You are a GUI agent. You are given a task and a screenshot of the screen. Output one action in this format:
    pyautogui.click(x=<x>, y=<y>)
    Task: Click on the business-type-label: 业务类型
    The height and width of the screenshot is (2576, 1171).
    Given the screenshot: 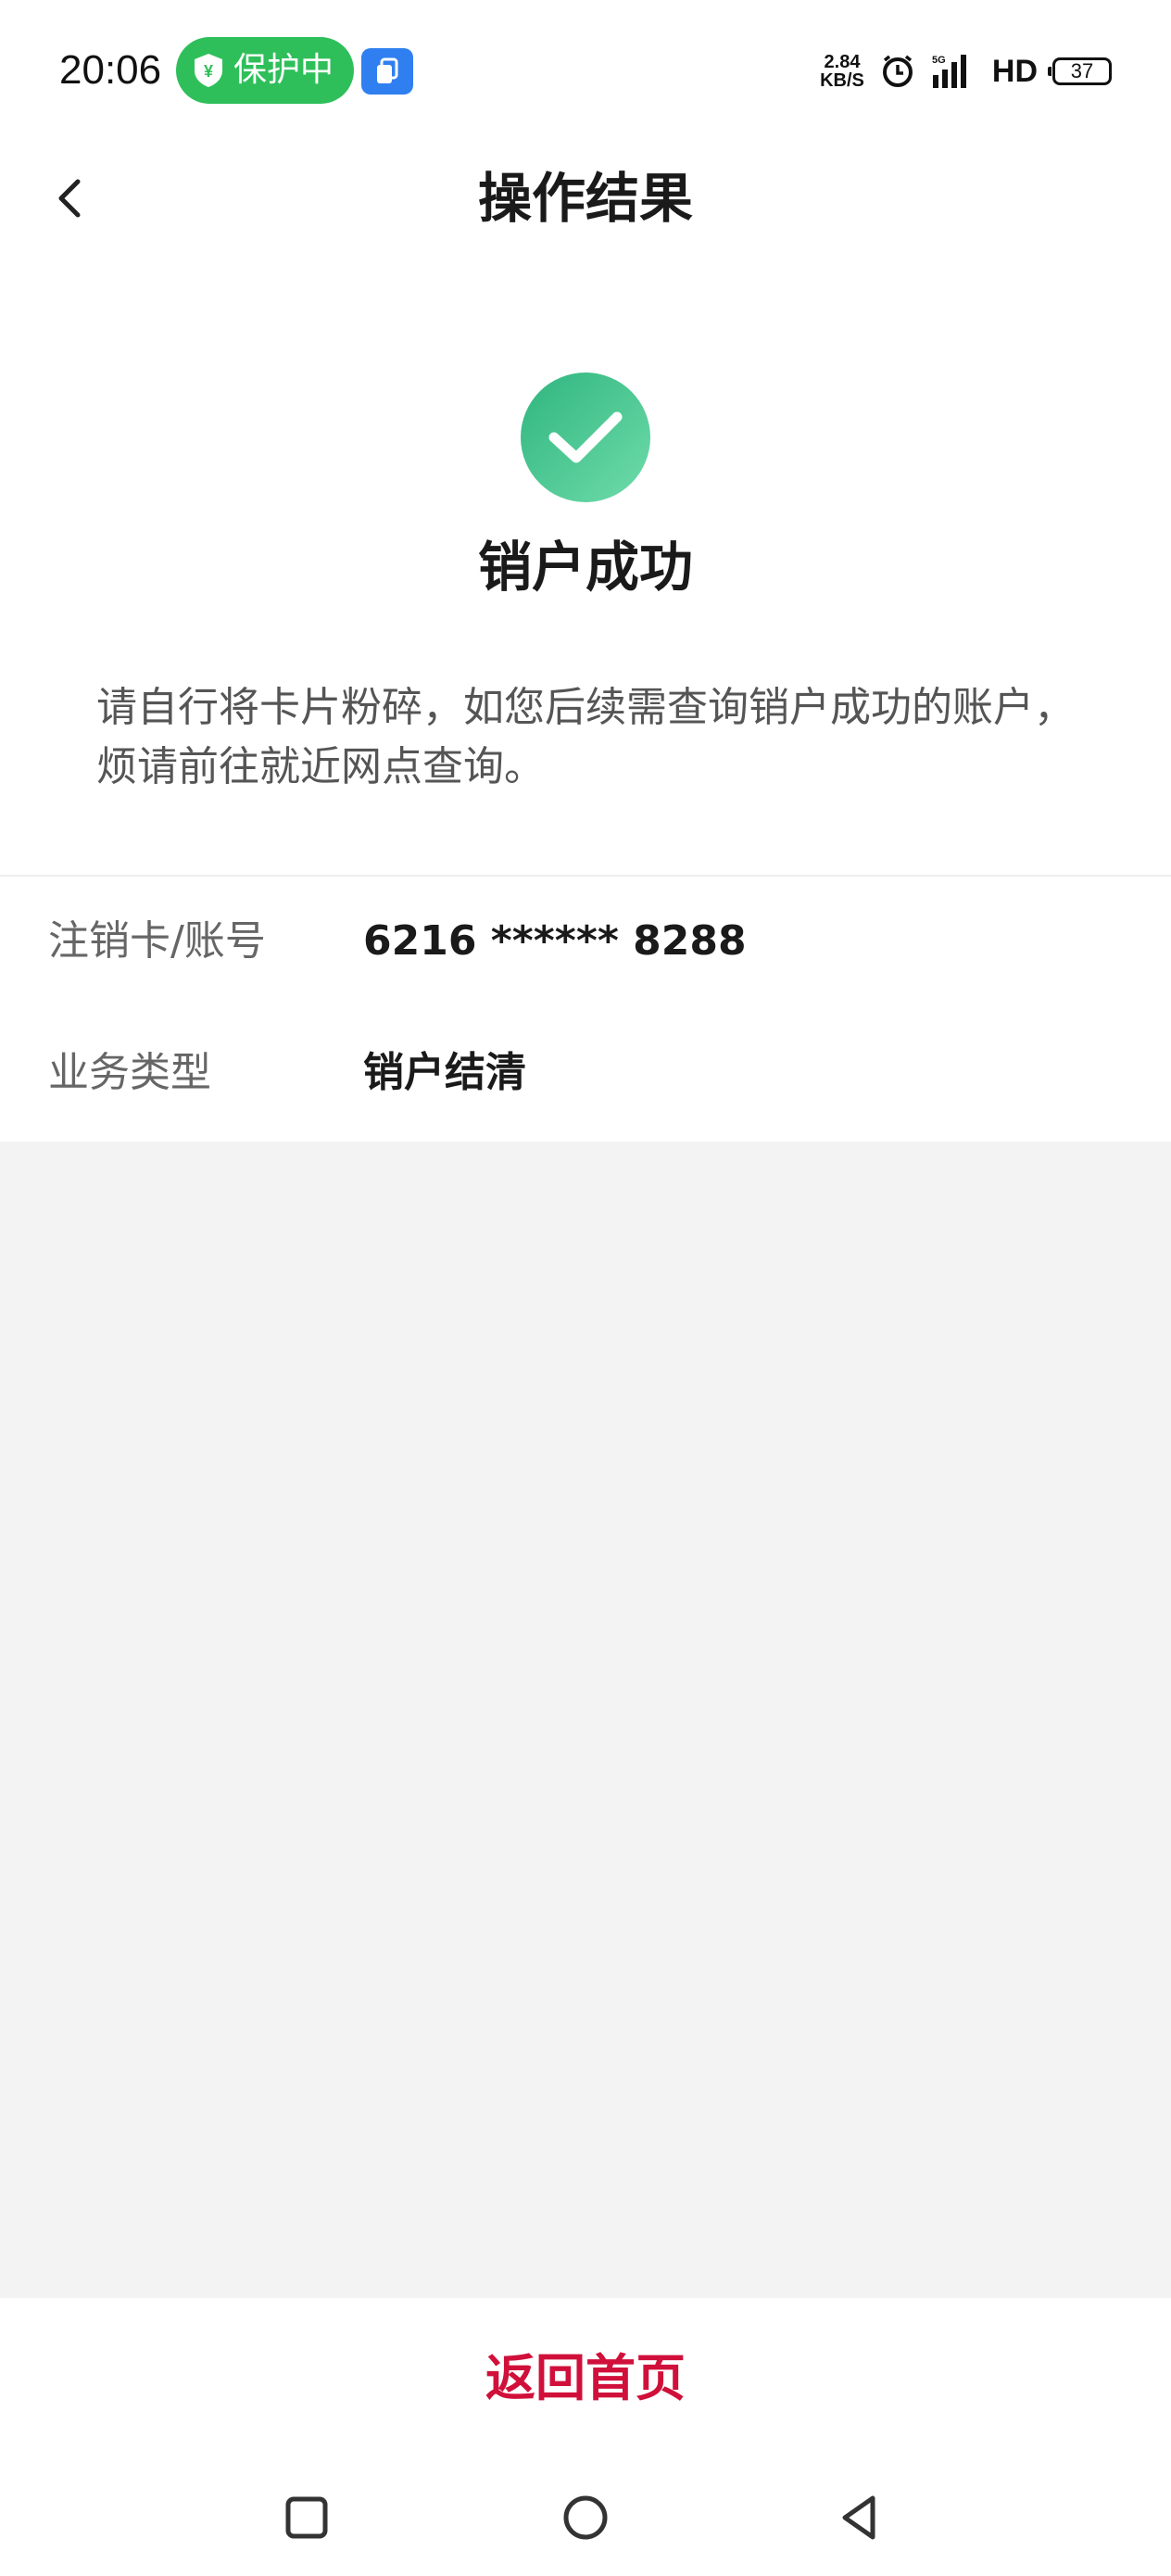 What is the action you would take?
    pyautogui.click(x=130, y=1073)
    